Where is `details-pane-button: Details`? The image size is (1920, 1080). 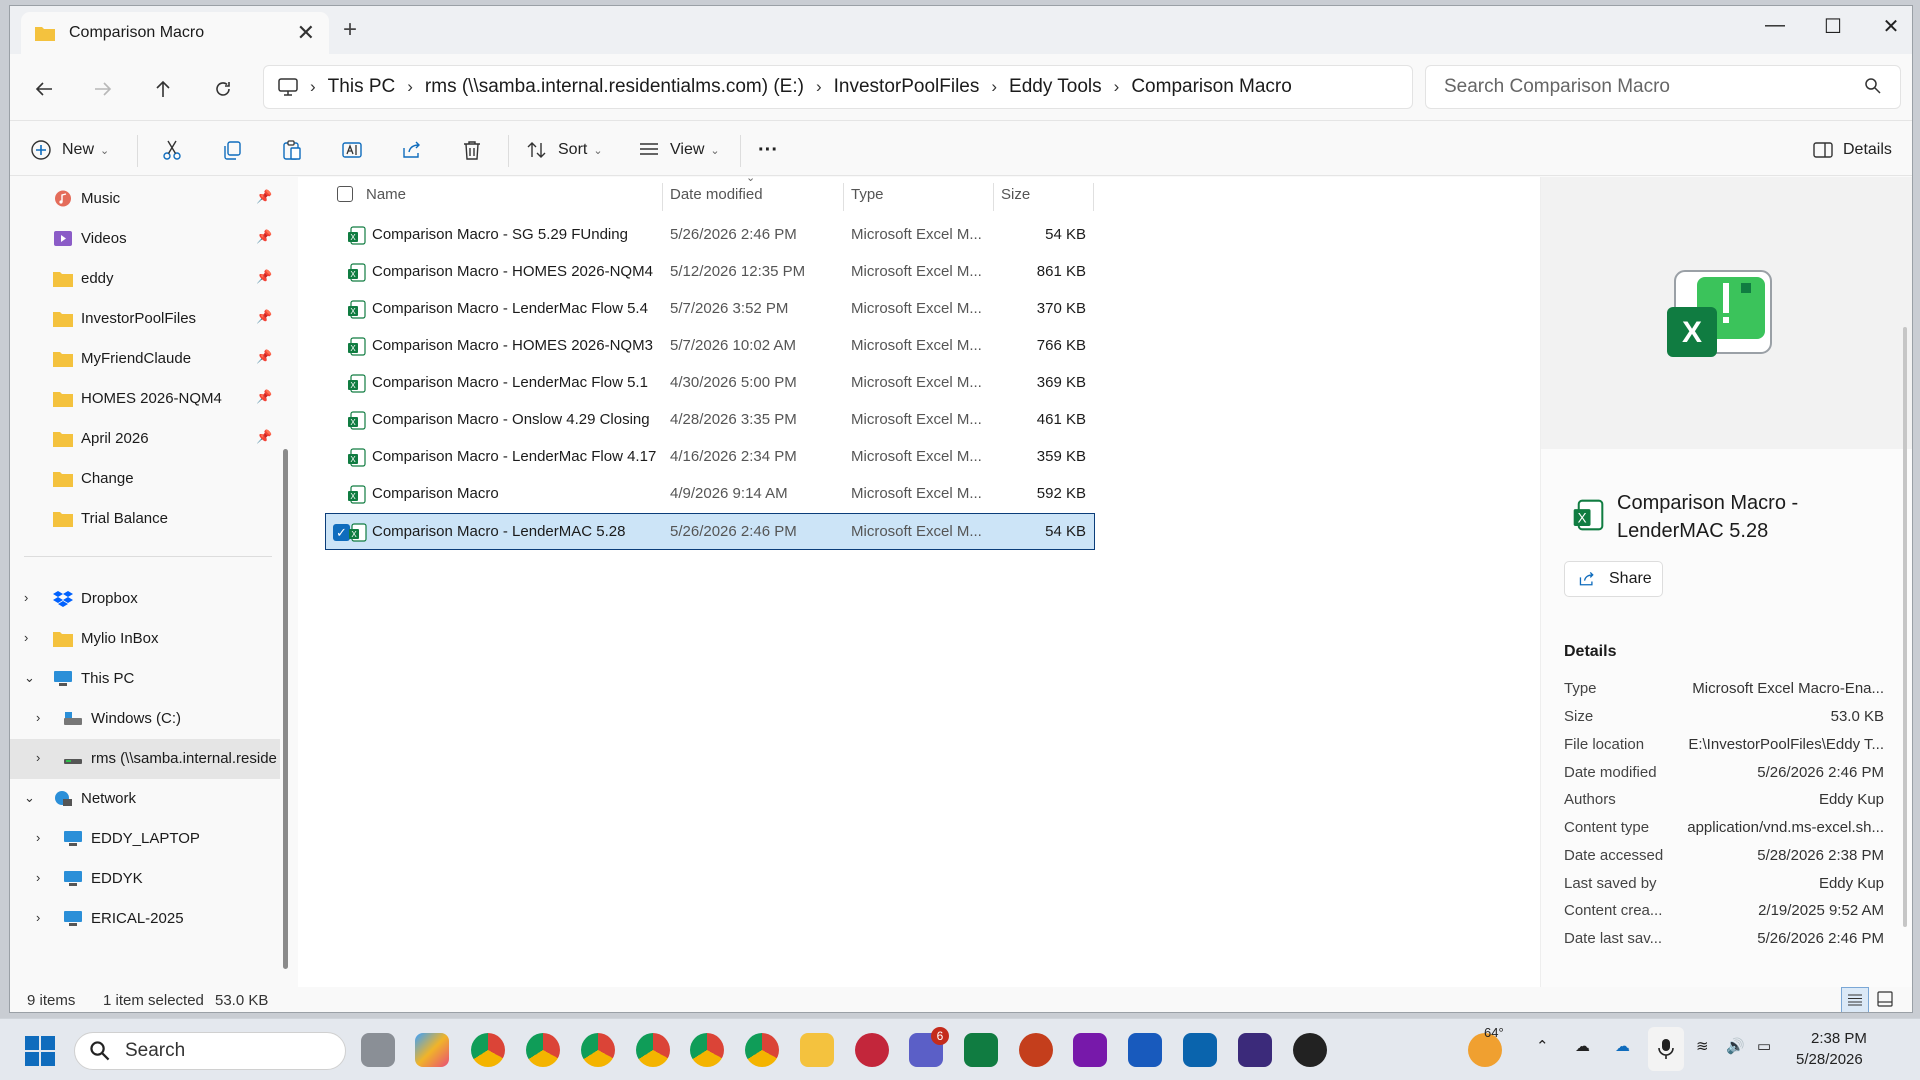
details-pane-button: Details is located at coordinates (1852, 150).